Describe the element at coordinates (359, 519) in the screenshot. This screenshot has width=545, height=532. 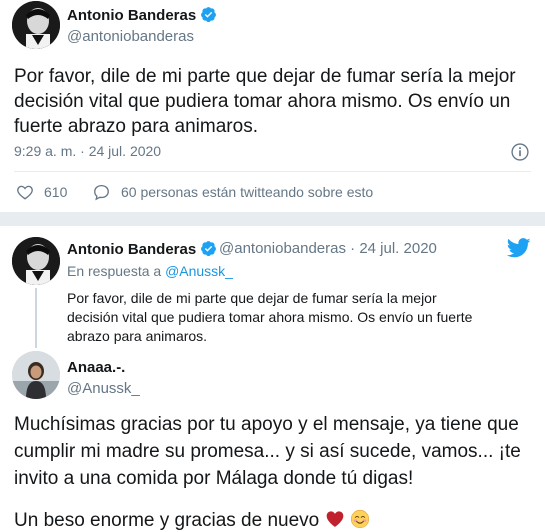
I see `smiling-blush-emoji` at that location.